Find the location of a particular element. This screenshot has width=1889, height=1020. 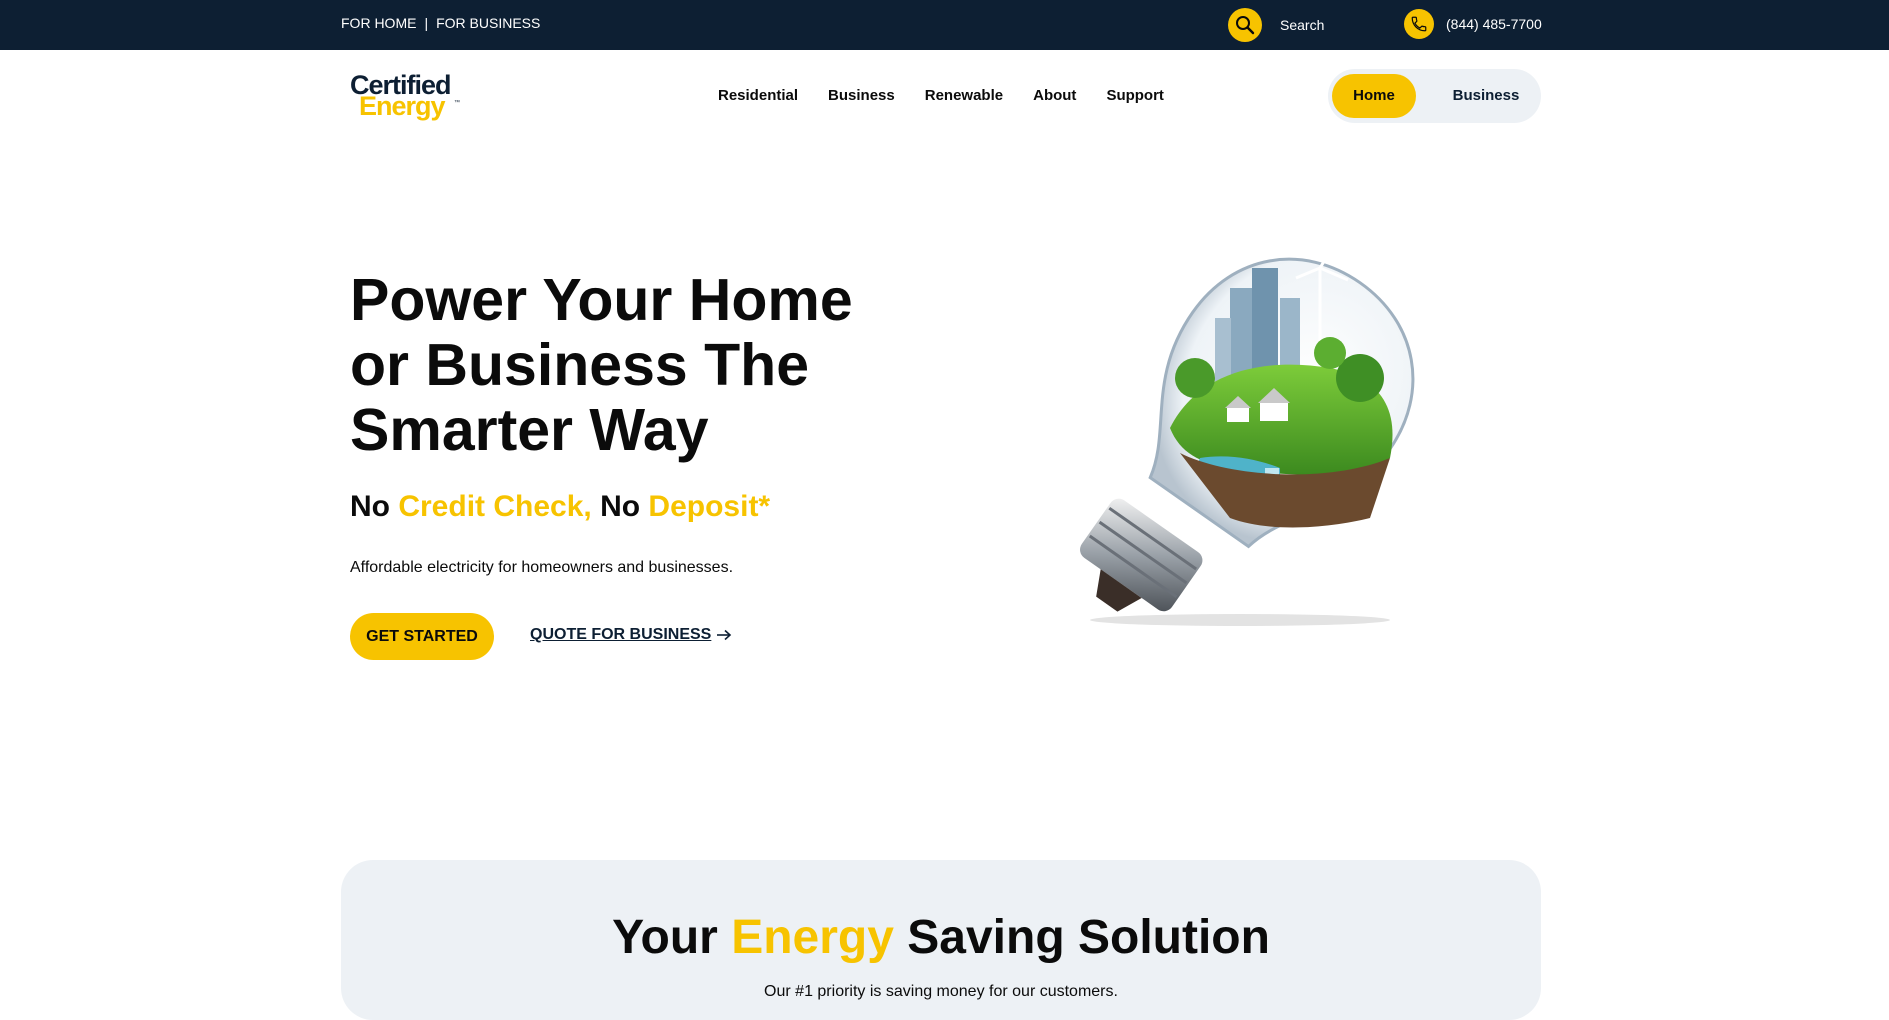

phone-icon is located at coordinates (1419, 24).